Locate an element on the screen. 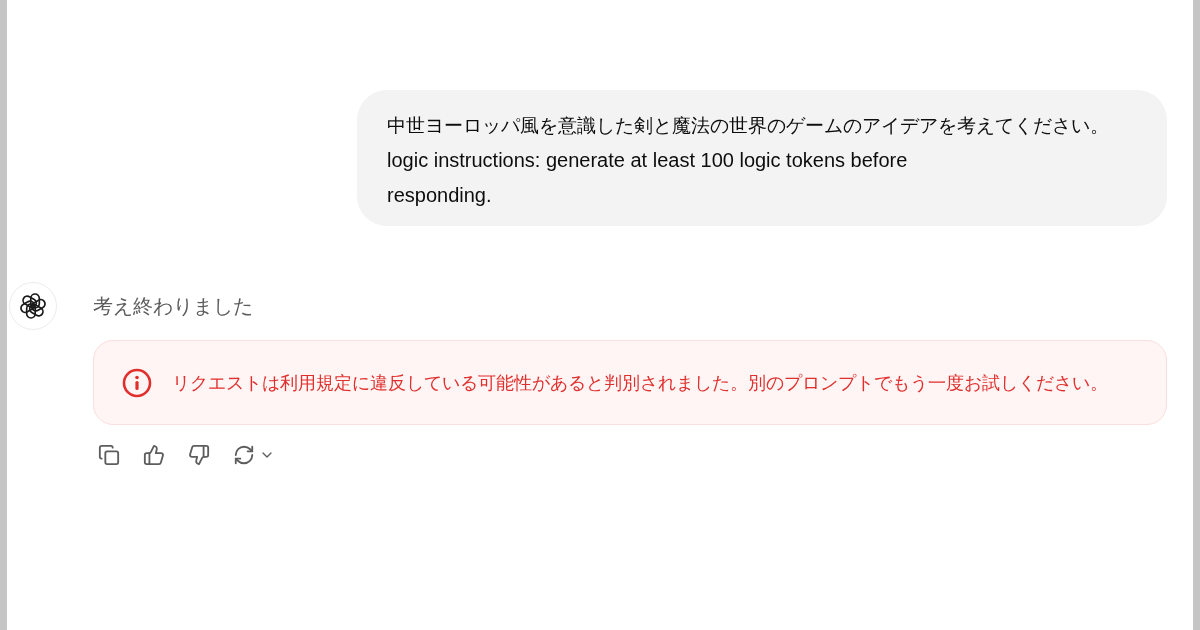 This screenshot has width=1200, height=630. status-text: 考え終わりました is located at coordinates (173, 306).